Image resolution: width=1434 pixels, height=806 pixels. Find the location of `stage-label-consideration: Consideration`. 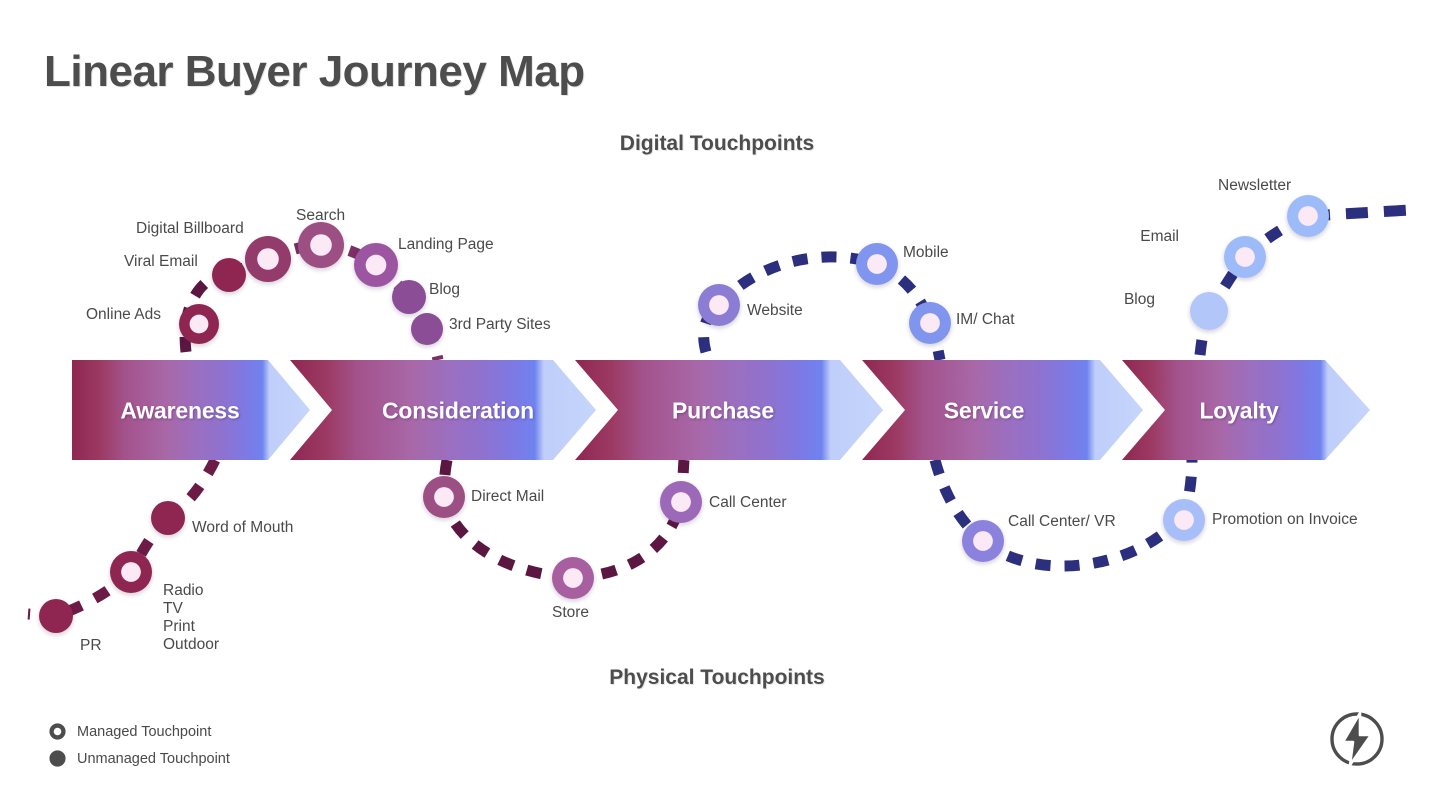

stage-label-consideration: Consideration is located at coordinates (458, 411).